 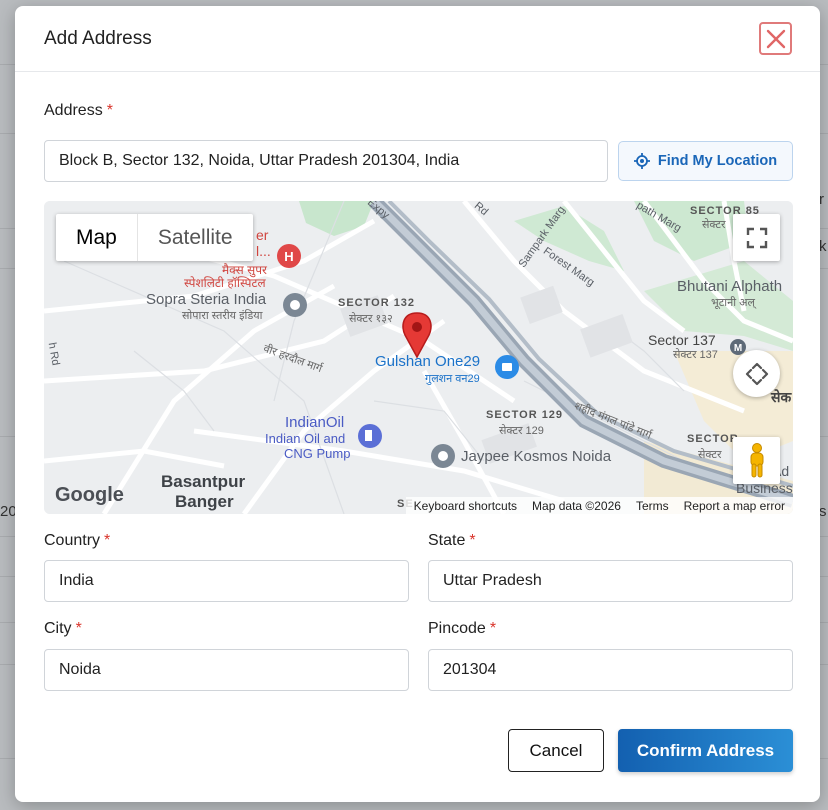 What do you see at coordinates (377, 303) in the screenshot?
I see `map-label: SECTOR 132` at bounding box center [377, 303].